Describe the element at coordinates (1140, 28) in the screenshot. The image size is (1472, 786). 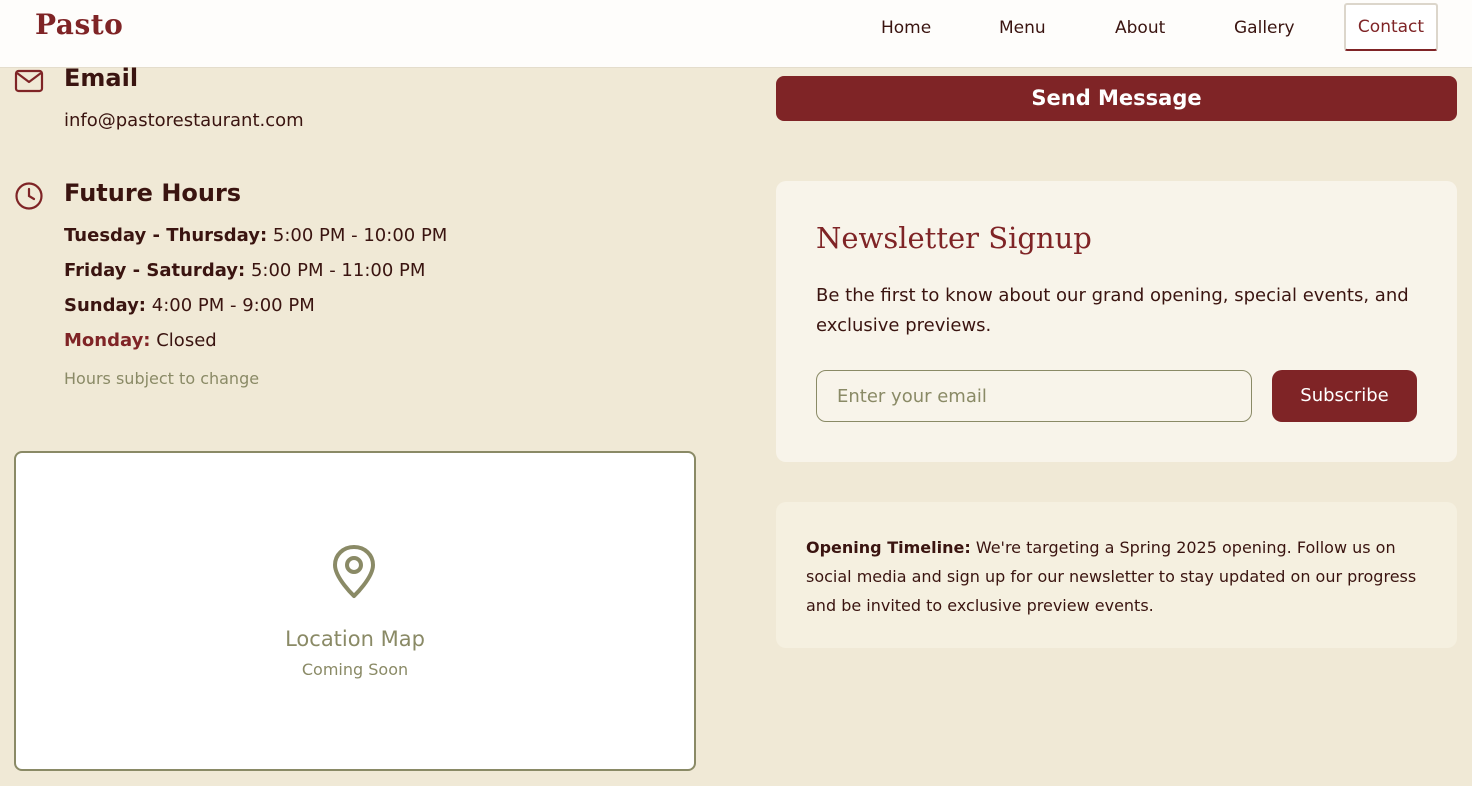
I see `nav-about: About` at that location.